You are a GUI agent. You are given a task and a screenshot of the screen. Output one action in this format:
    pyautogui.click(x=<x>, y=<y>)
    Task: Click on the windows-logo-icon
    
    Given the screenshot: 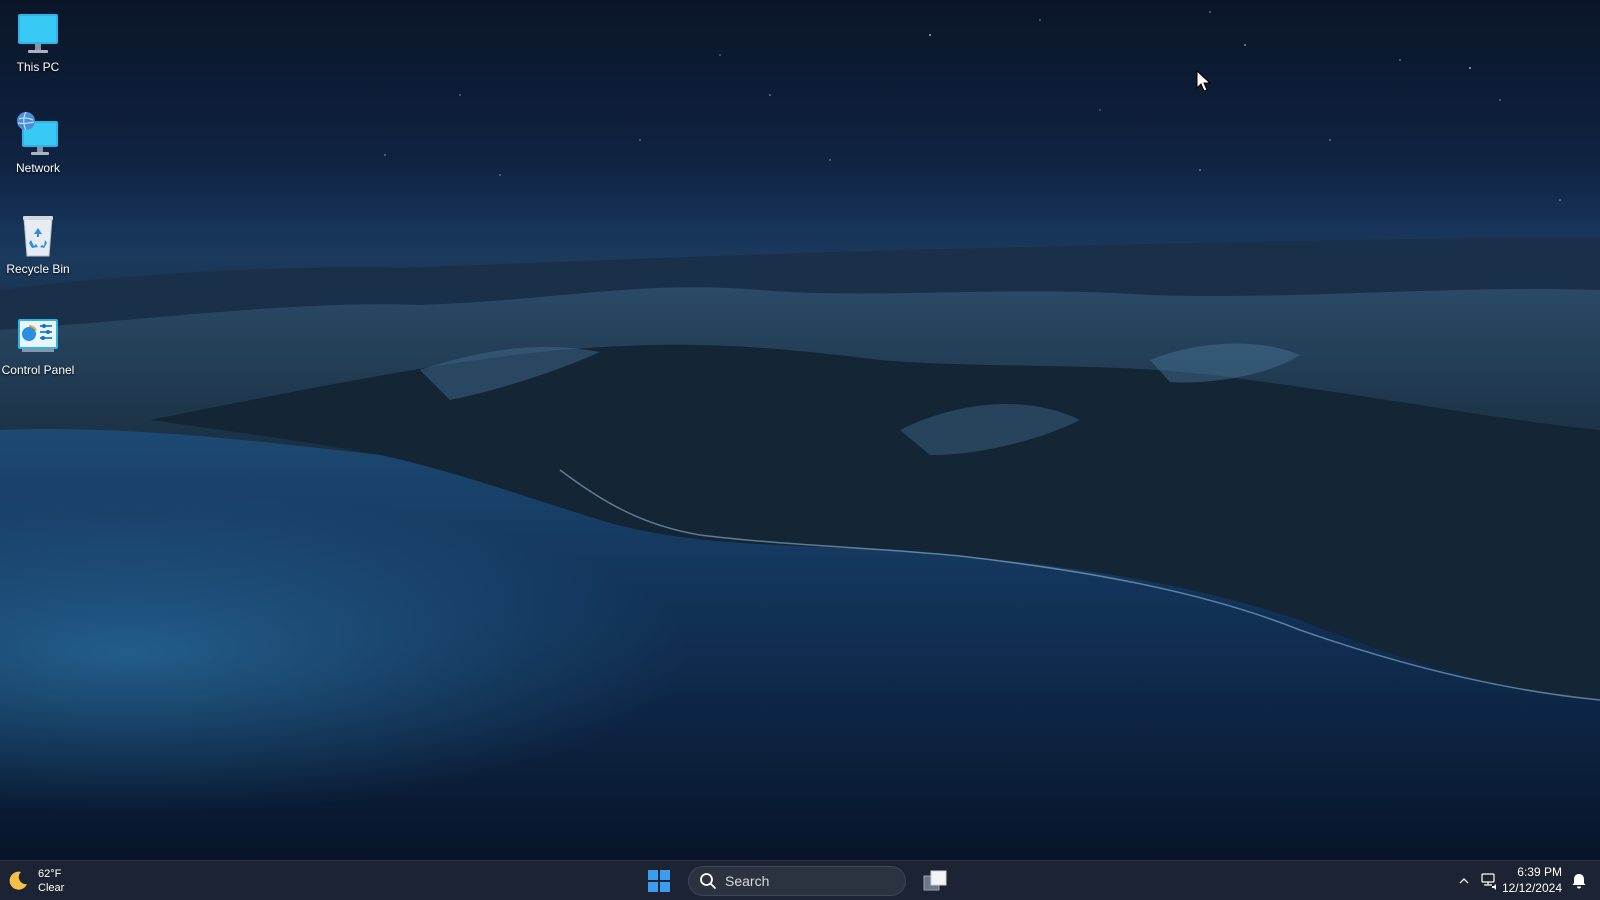 What is the action you would take?
    pyautogui.click(x=659, y=881)
    